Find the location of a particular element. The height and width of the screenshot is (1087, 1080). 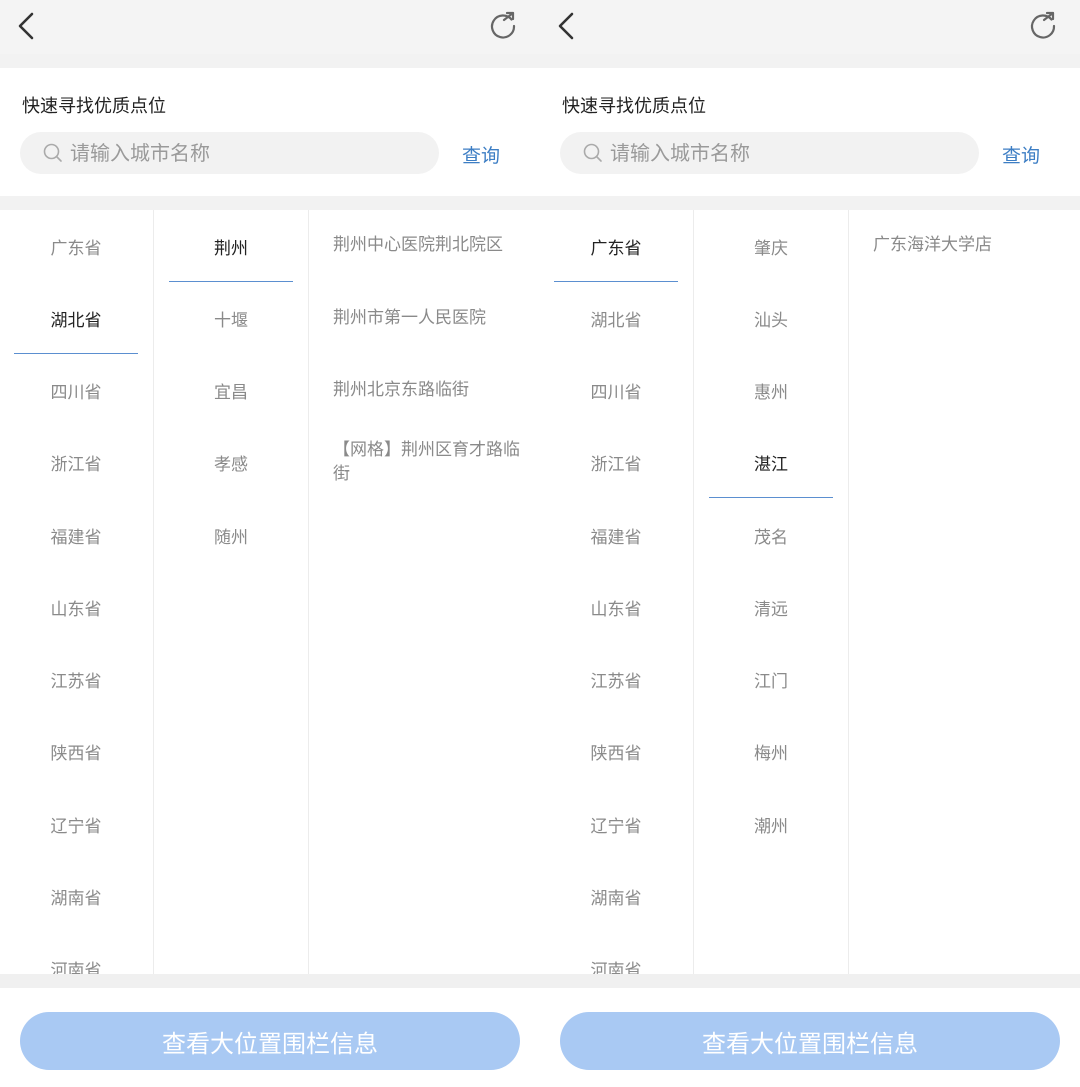

location-item: 荆州北京东路临街 is located at coordinates (428, 390).